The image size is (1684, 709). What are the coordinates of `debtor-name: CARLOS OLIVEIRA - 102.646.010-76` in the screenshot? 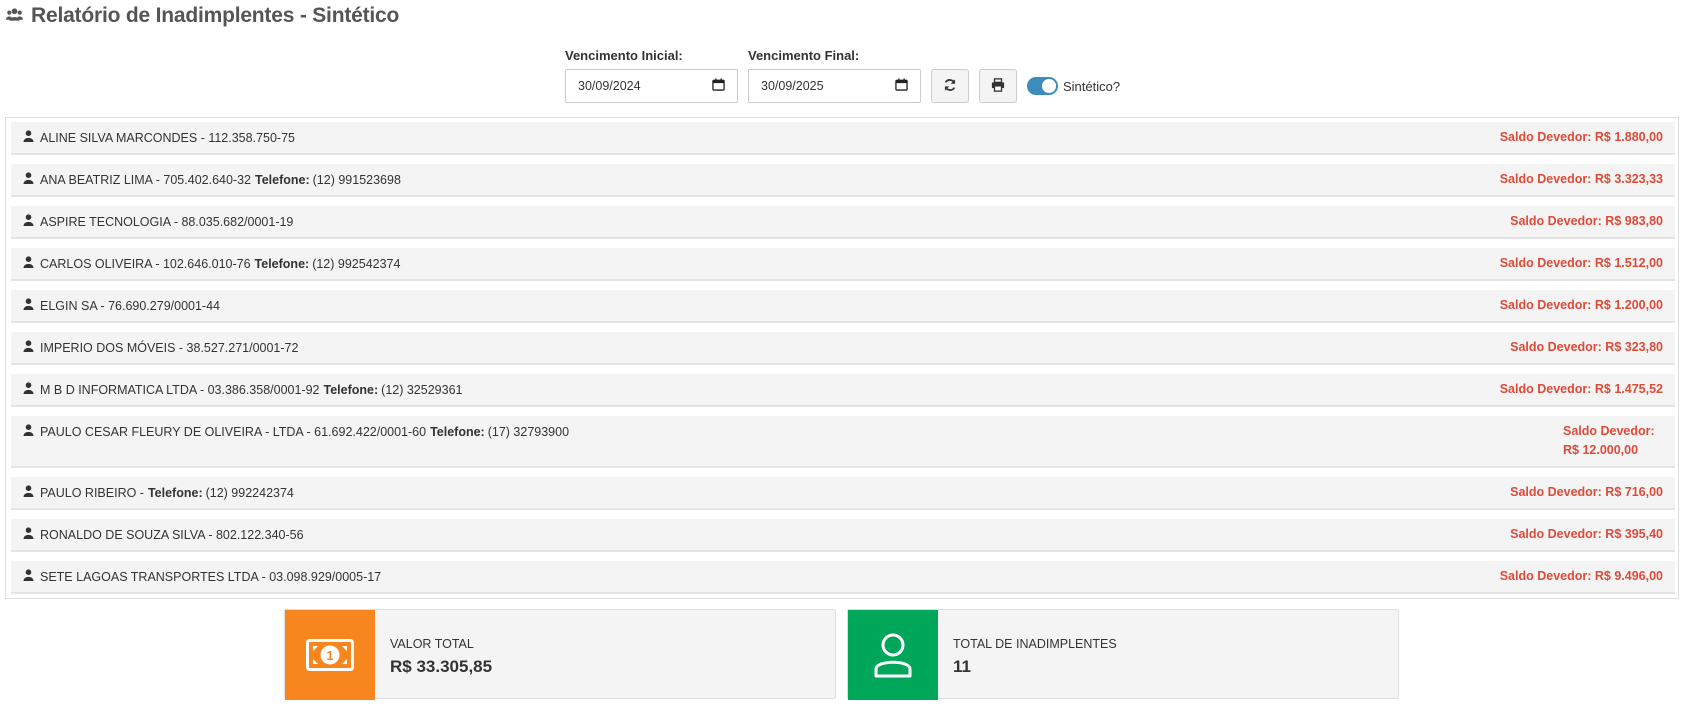 It's located at (145, 263).